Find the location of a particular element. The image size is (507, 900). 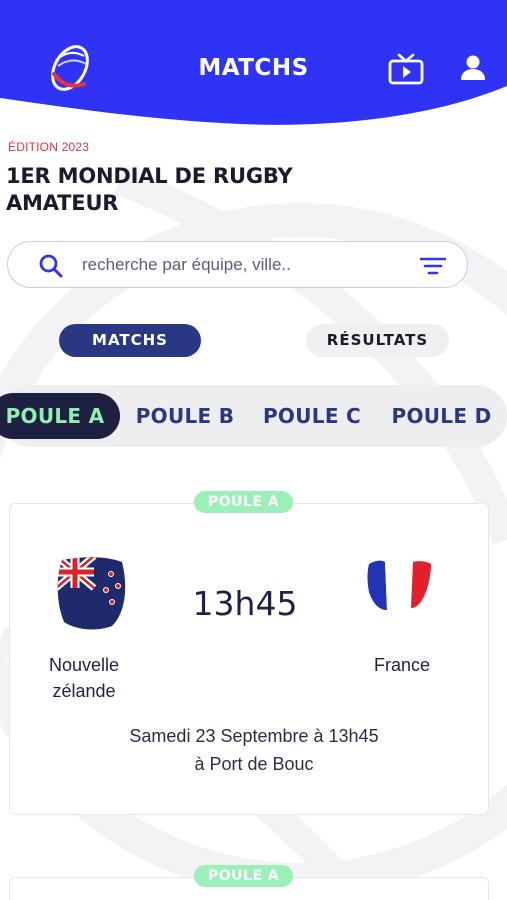

match-time: 13h45 is located at coordinates (245, 603).